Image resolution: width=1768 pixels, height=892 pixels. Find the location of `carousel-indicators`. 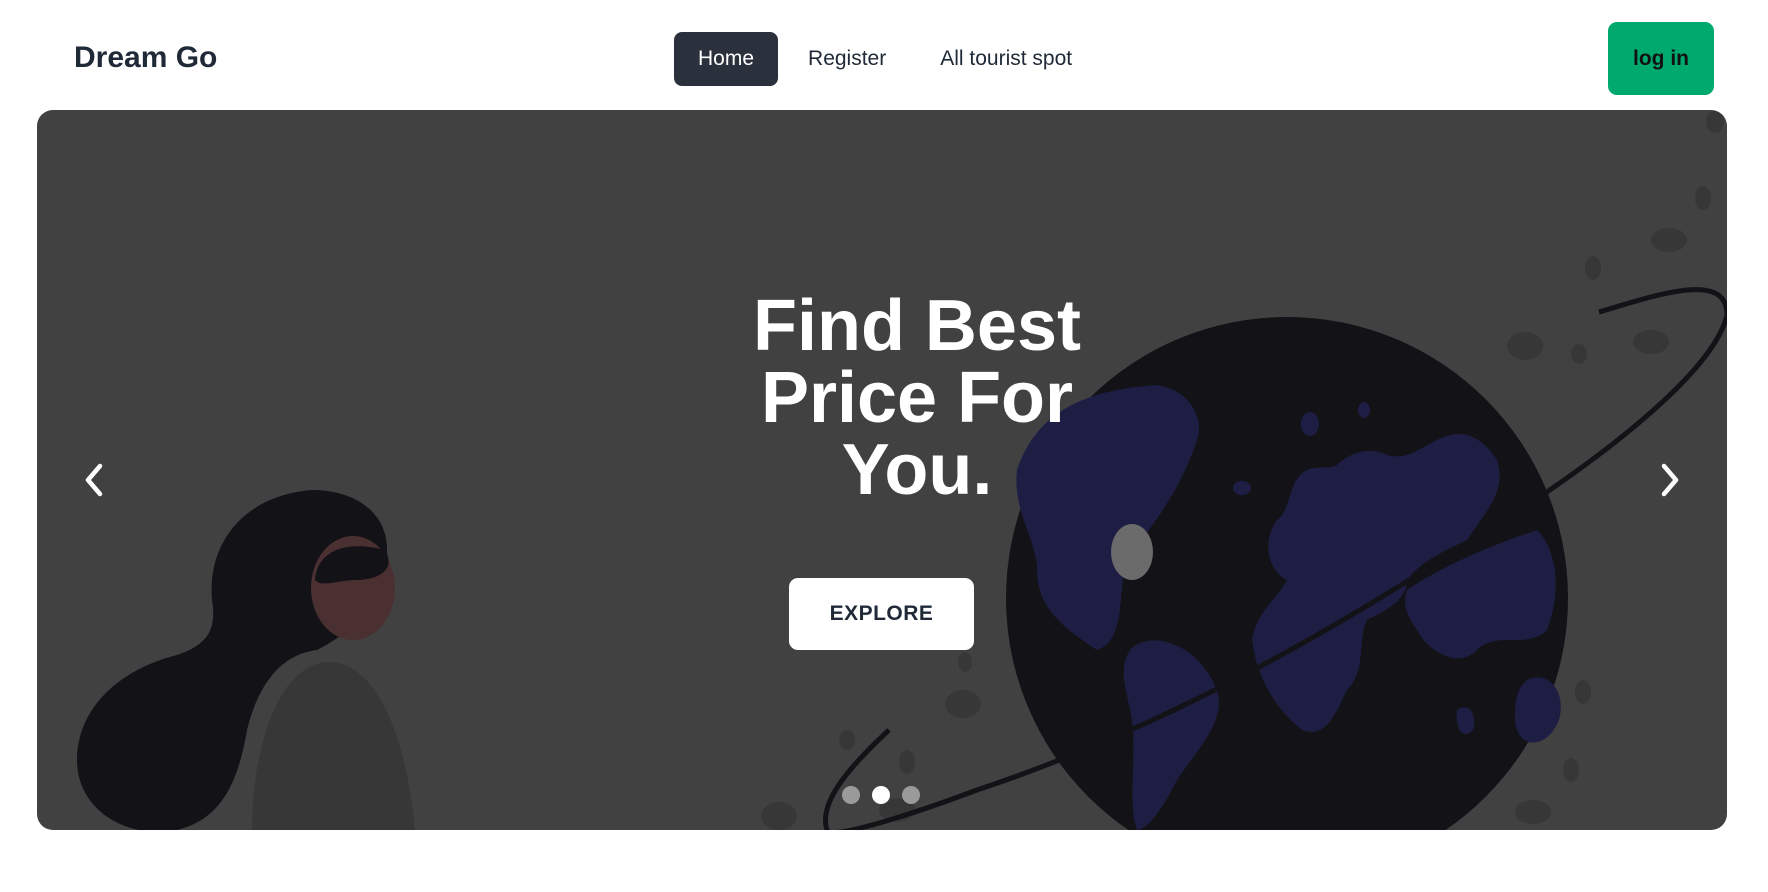

carousel-indicators is located at coordinates (881, 795).